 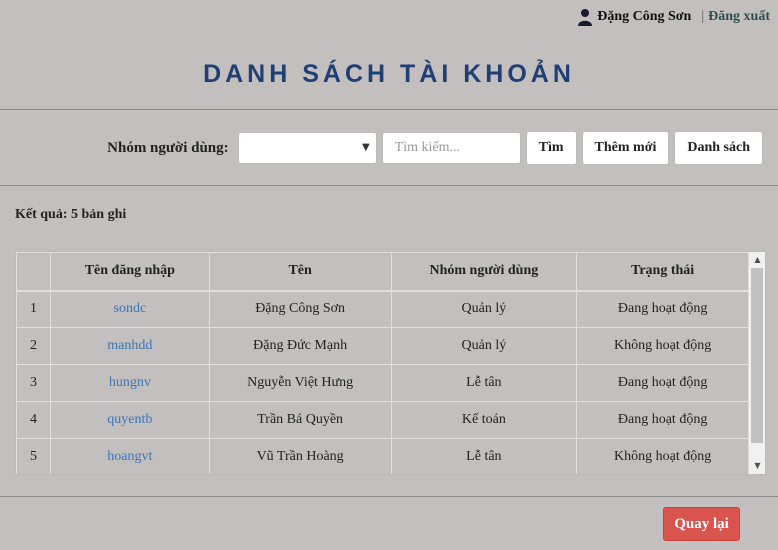 What do you see at coordinates (300, 420) in the screenshot?
I see `full-name: Trần Bá Quyền` at bounding box center [300, 420].